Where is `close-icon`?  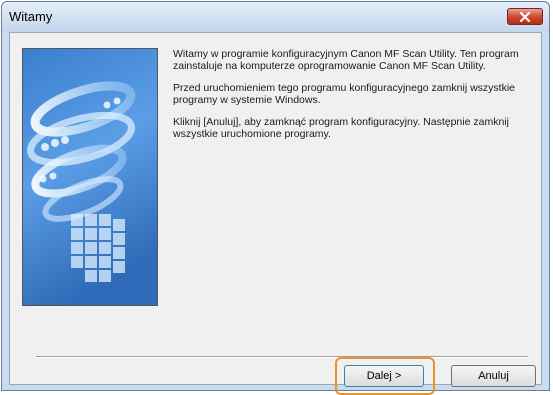
close-icon is located at coordinates (525, 16).